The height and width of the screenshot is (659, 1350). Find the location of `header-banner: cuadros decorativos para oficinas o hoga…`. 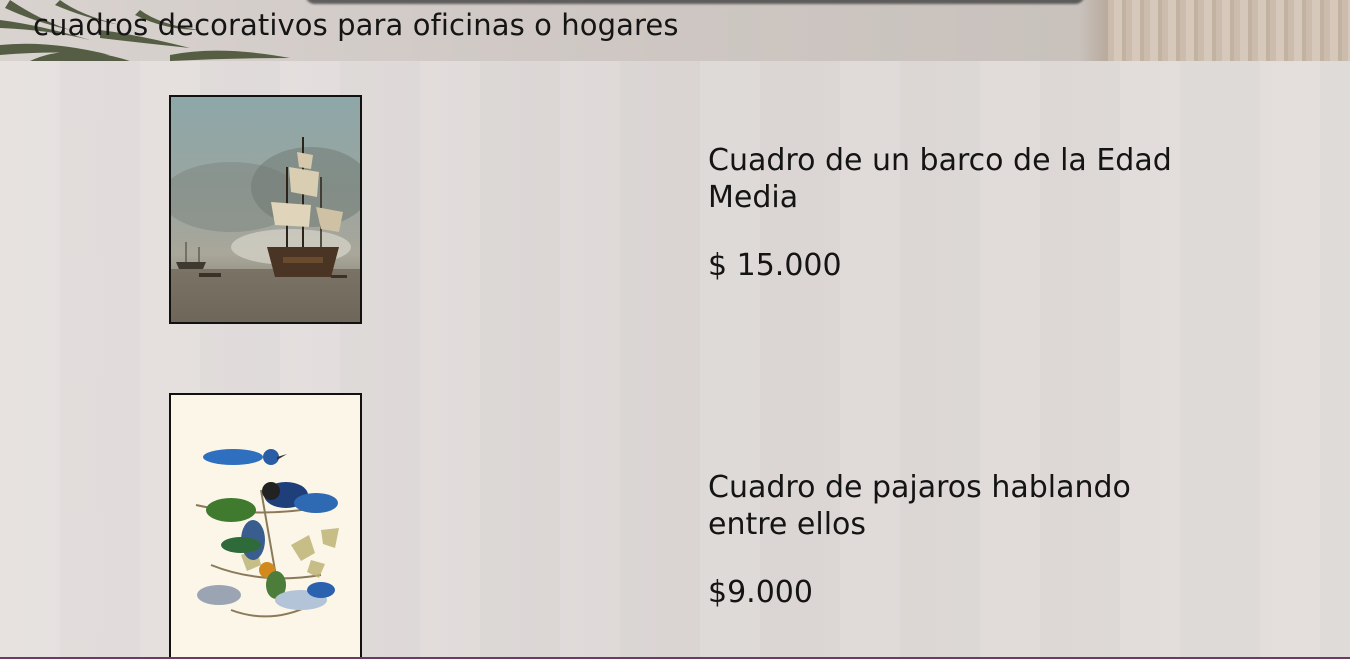

header-banner: cuadros decorativos para oficinas o hoga… is located at coordinates (675, 30).